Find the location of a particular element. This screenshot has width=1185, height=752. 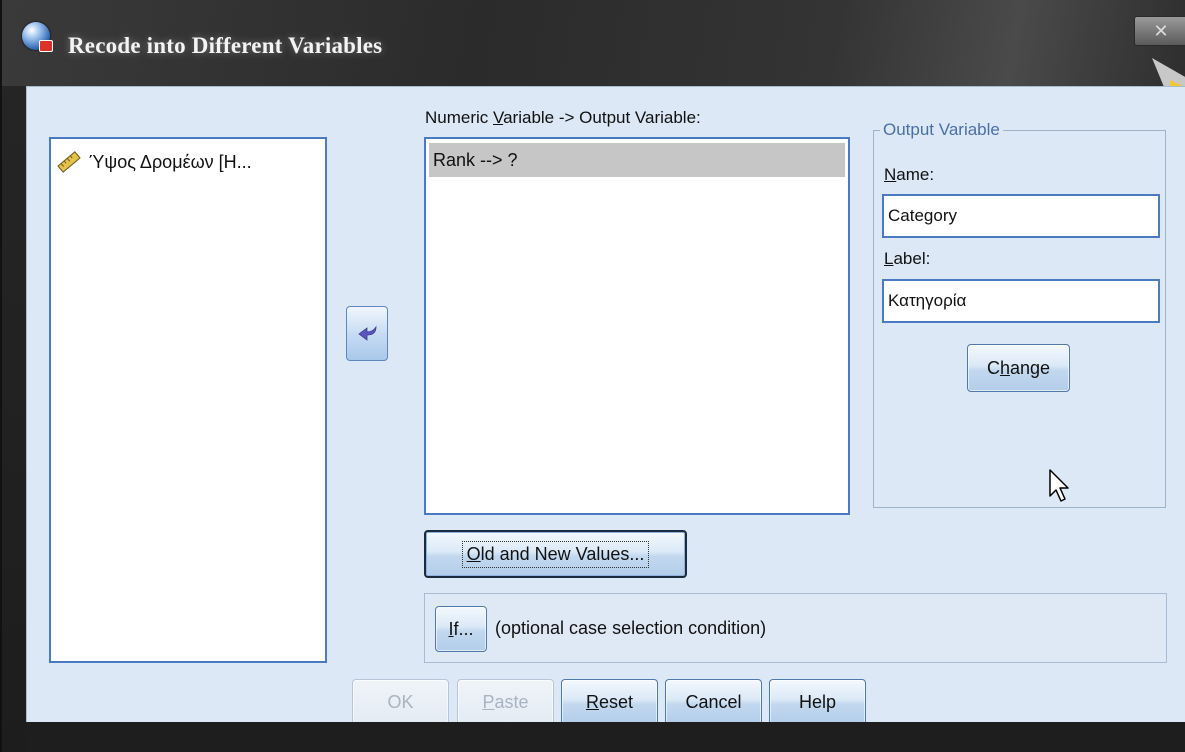

name-label: Name: is located at coordinates (909, 175).